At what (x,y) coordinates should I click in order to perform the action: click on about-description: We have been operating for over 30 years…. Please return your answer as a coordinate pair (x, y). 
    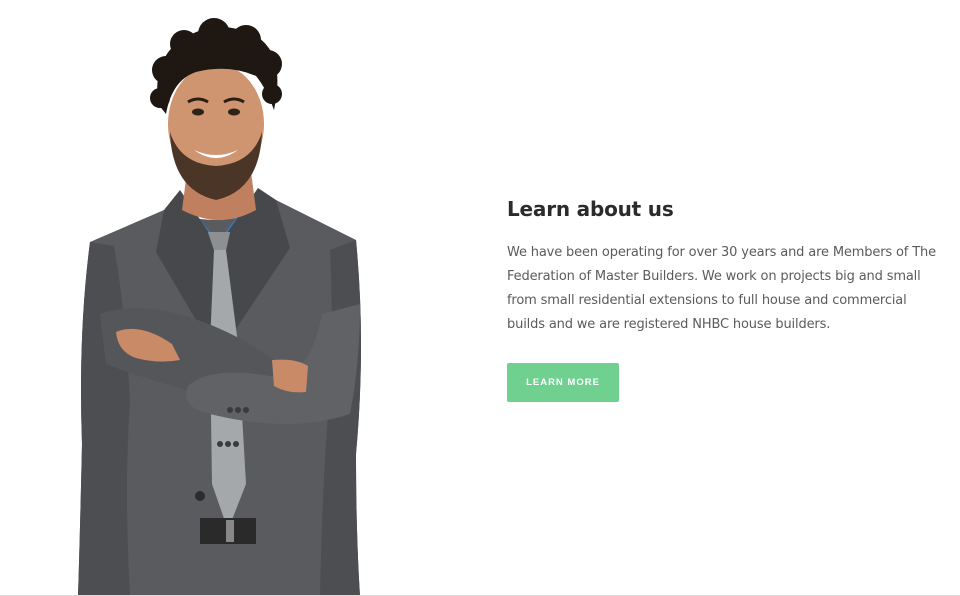
    Looking at the image, I should click on (721, 288).